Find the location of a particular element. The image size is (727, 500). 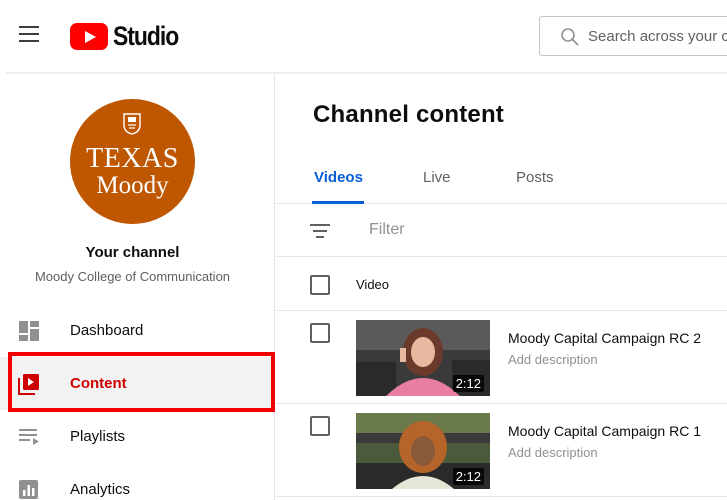

page-title: Channel content is located at coordinates (409, 114).